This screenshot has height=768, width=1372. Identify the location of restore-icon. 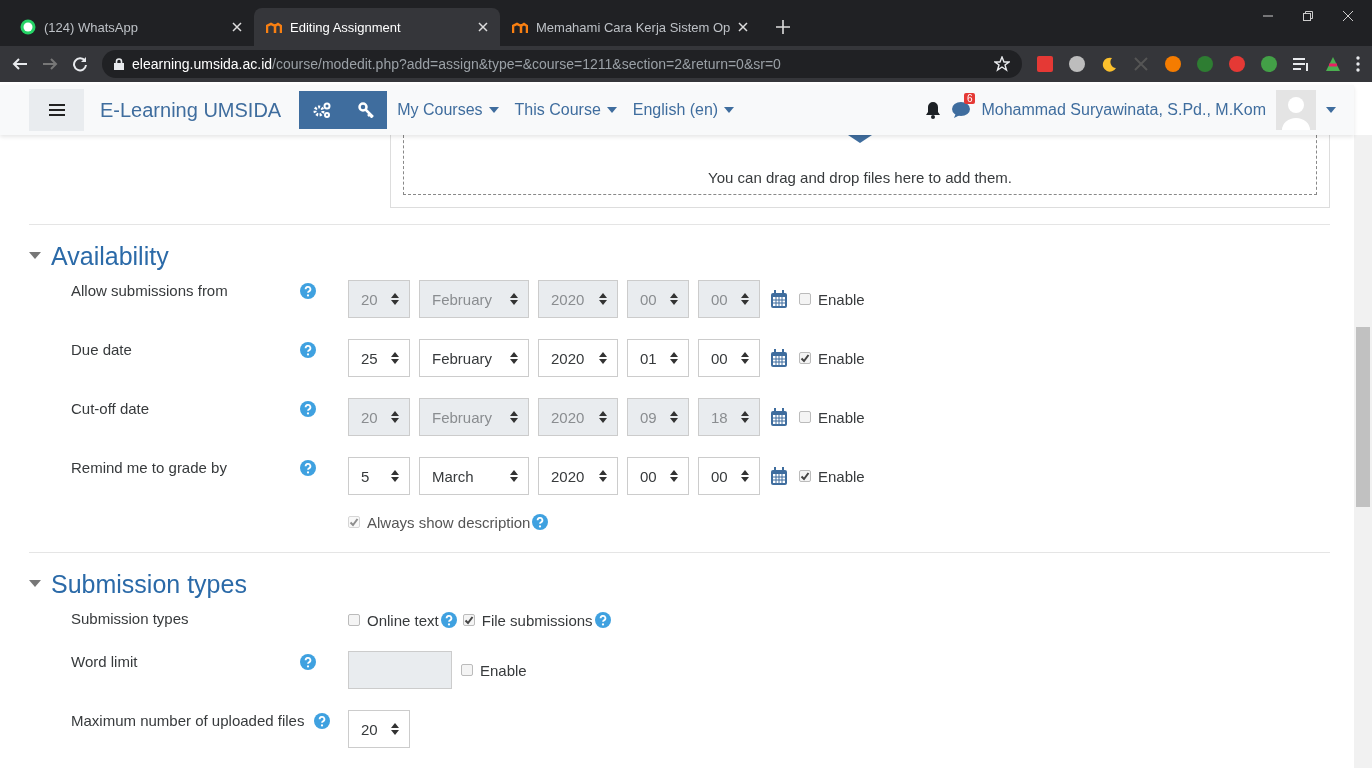
(1308, 16).